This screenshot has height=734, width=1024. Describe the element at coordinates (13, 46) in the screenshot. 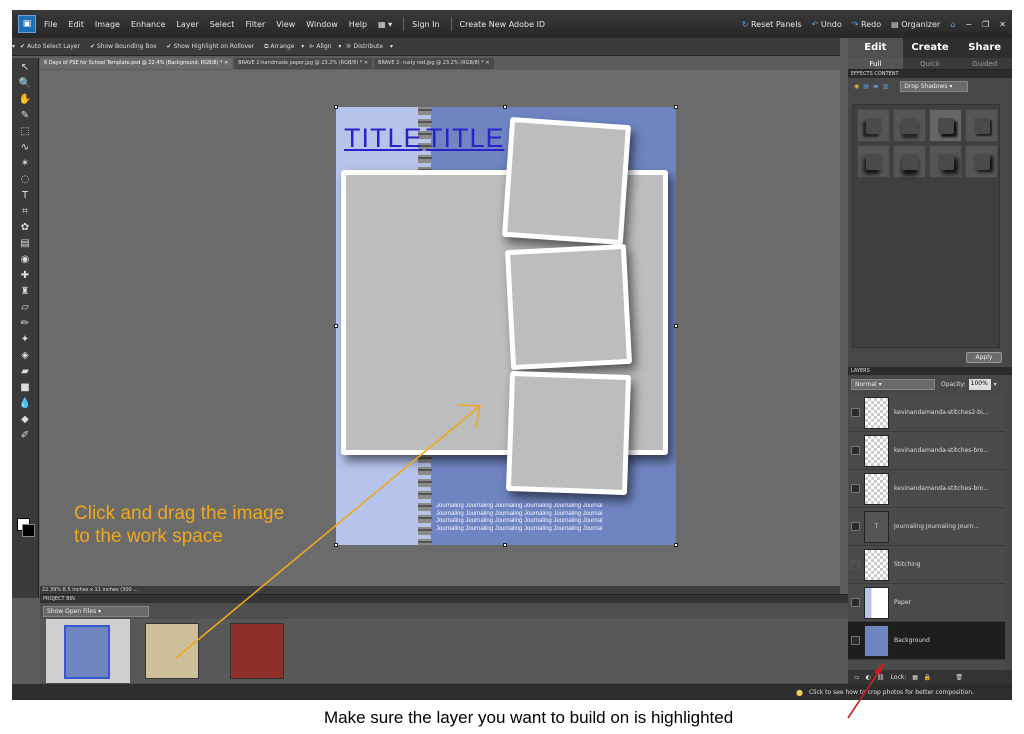

I see `options-menu-icon: ▾` at that location.